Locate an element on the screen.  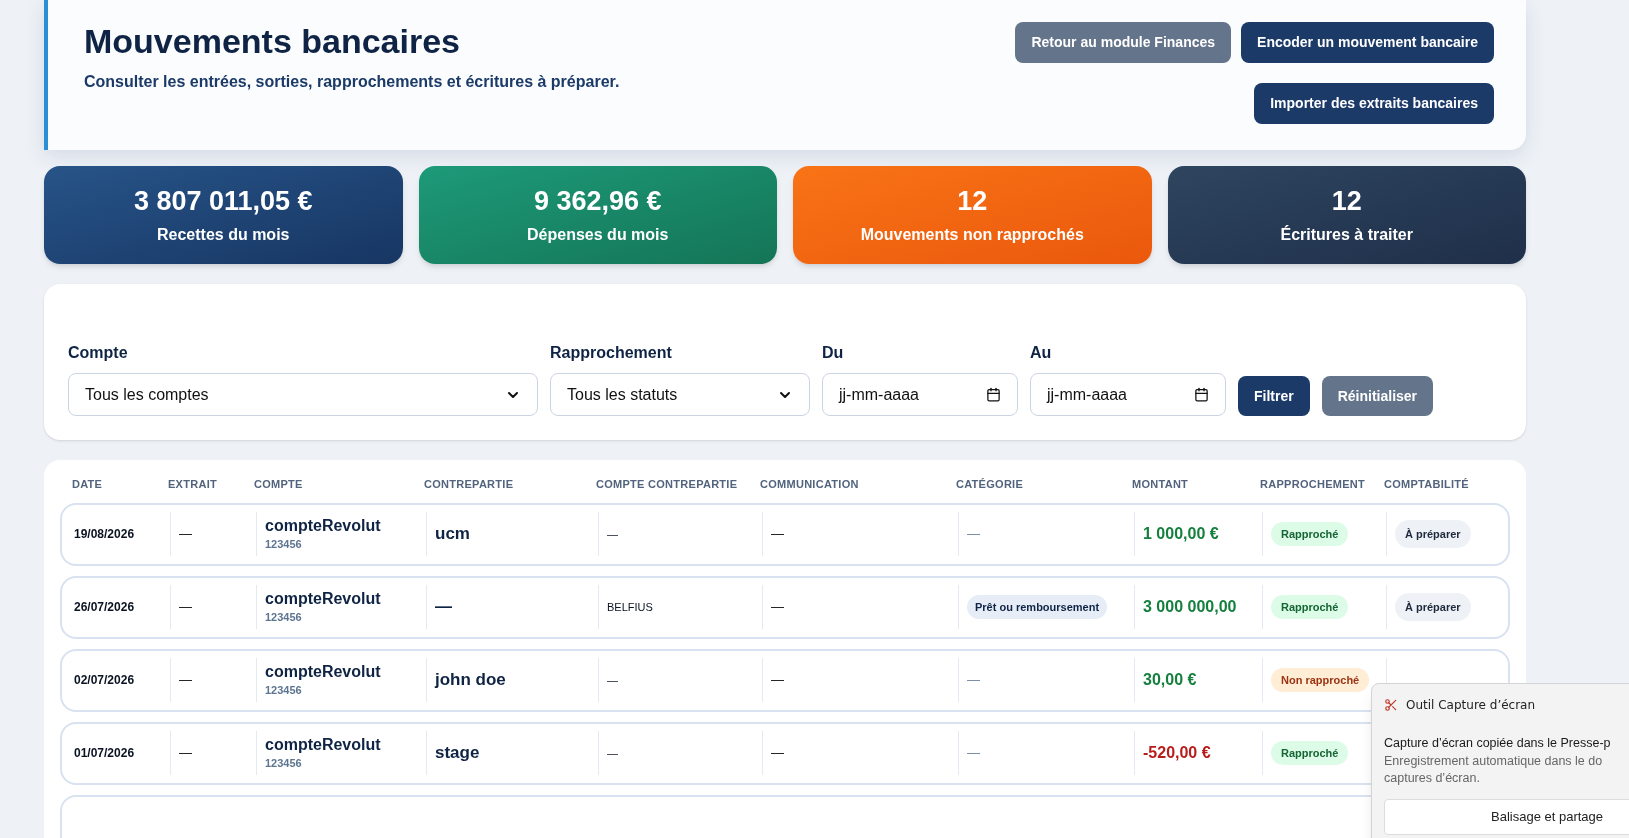
date-cell-text: 26/07/2026 is located at coordinates (105, 607).